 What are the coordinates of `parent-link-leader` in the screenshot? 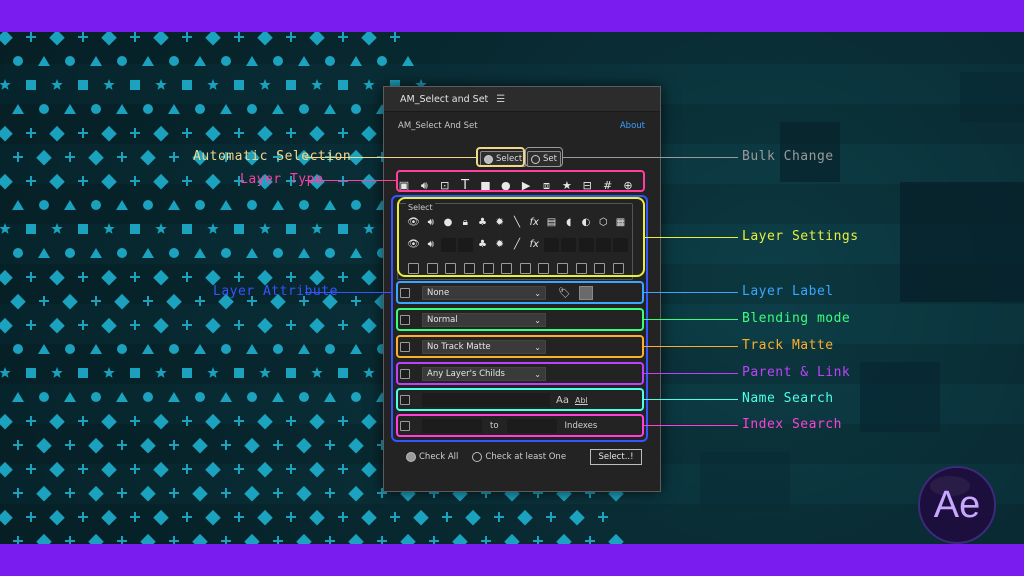 It's located at (691, 373).